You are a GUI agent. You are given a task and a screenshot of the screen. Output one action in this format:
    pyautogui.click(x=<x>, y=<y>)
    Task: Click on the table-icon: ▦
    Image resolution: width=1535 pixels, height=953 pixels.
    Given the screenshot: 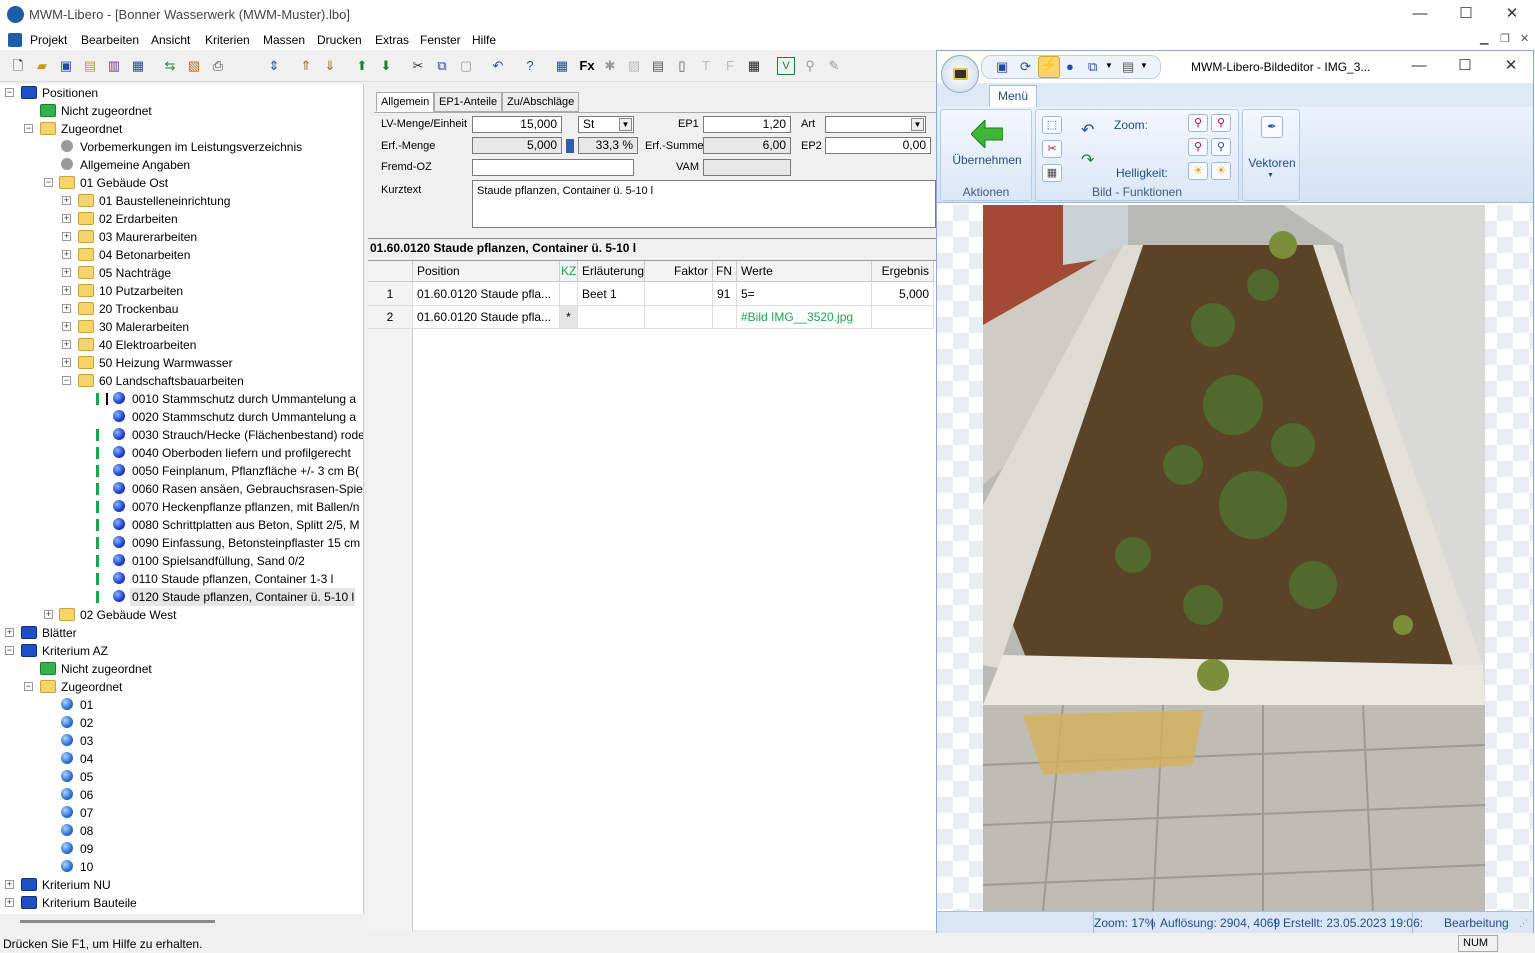 What is the action you would take?
    pyautogui.click(x=754, y=66)
    